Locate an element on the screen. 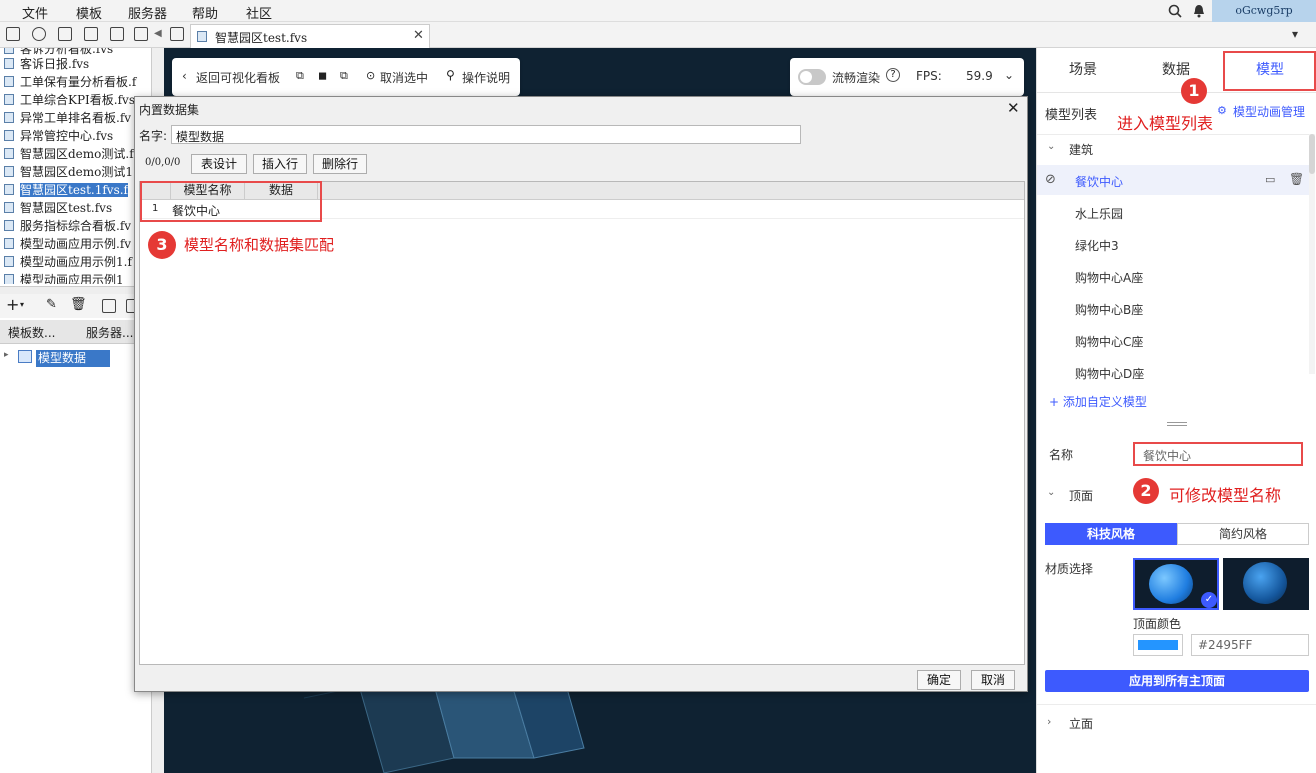 This screenshot has width=1316, height=773. add-icon: + is located at coordinates (12, 304).